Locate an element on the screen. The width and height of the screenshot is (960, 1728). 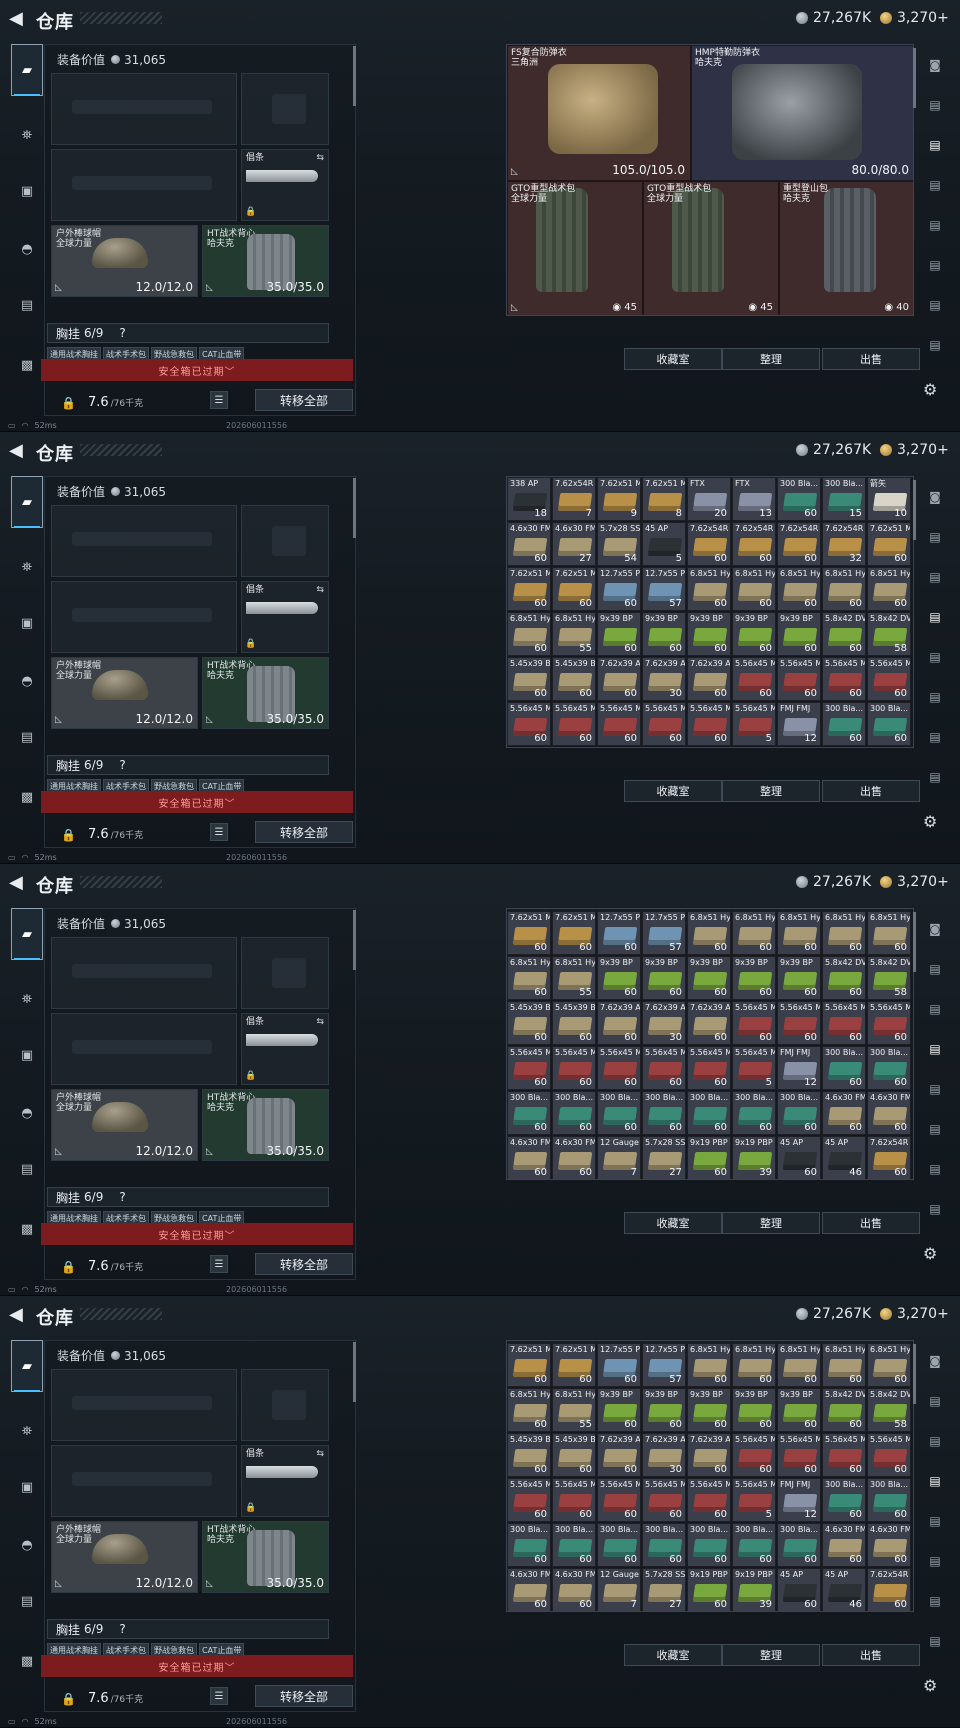
ammo-item: 338 AP 18 is located at coordinates (529, 499).